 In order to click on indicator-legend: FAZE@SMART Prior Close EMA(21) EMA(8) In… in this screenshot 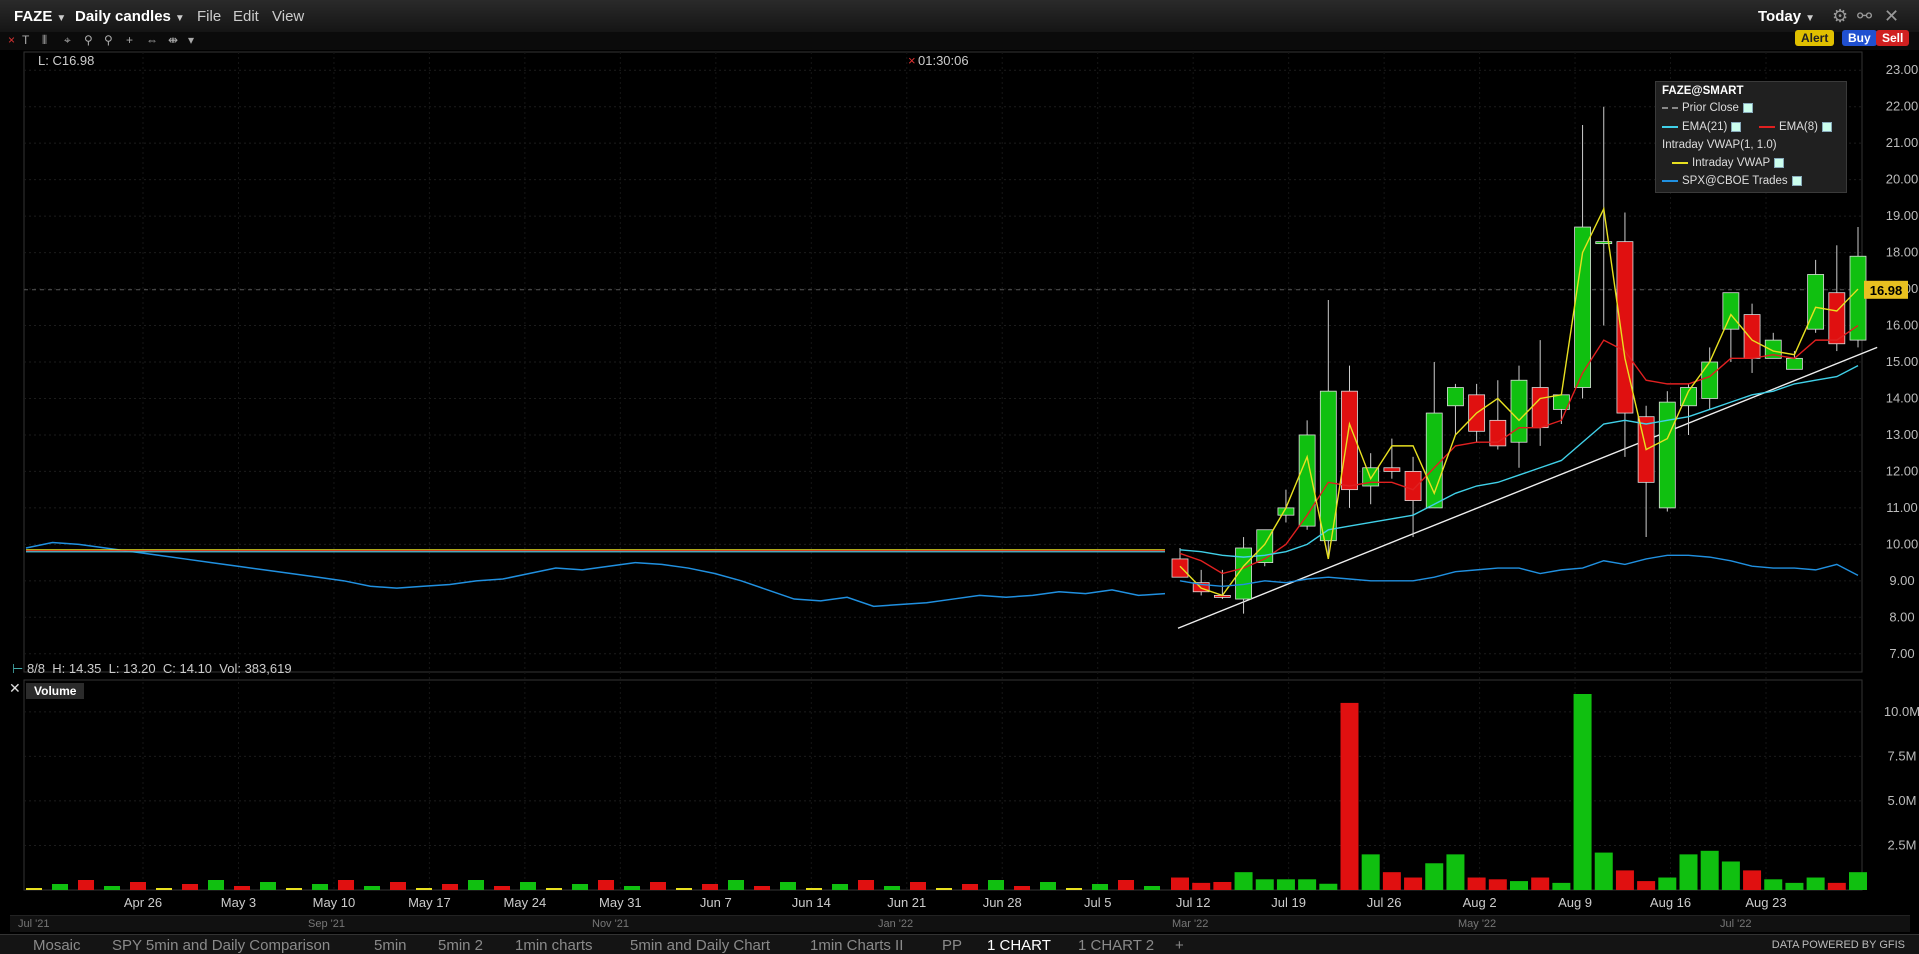, I will do `click(1751, 137)`.